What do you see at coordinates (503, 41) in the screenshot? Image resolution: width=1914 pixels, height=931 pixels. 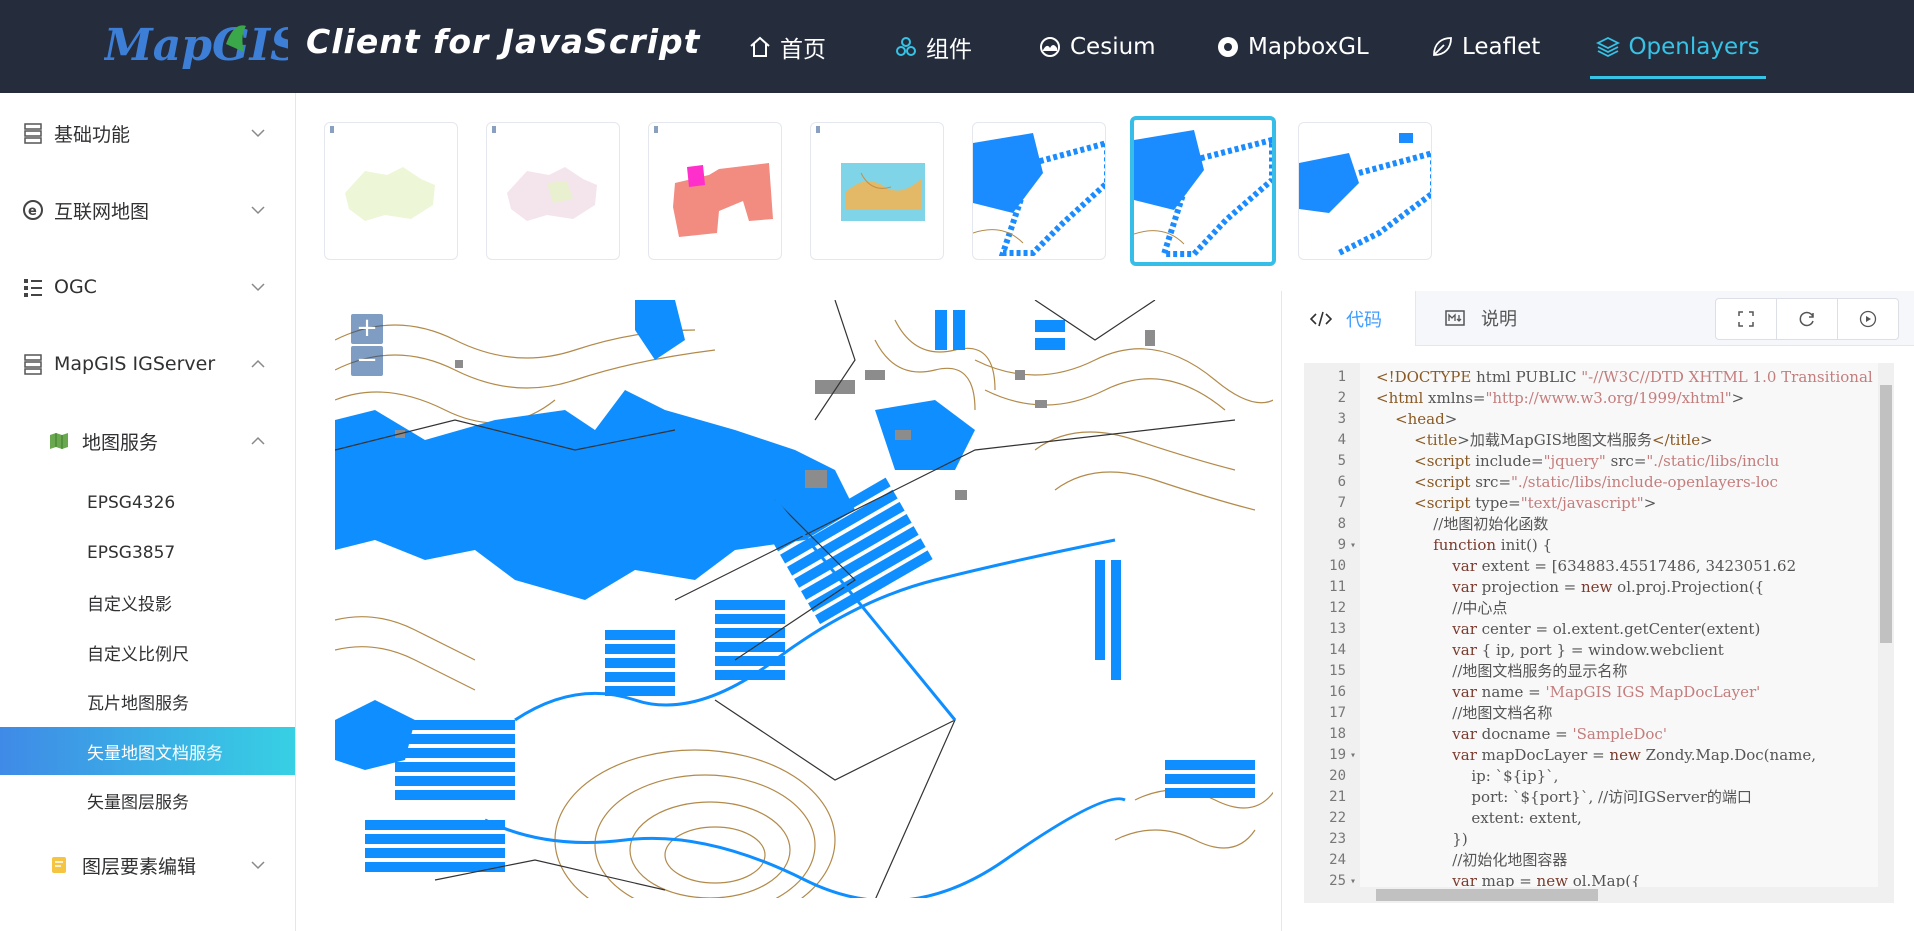 I see `brand-title: Client for JavaScript` at bounding box center [503, 41].